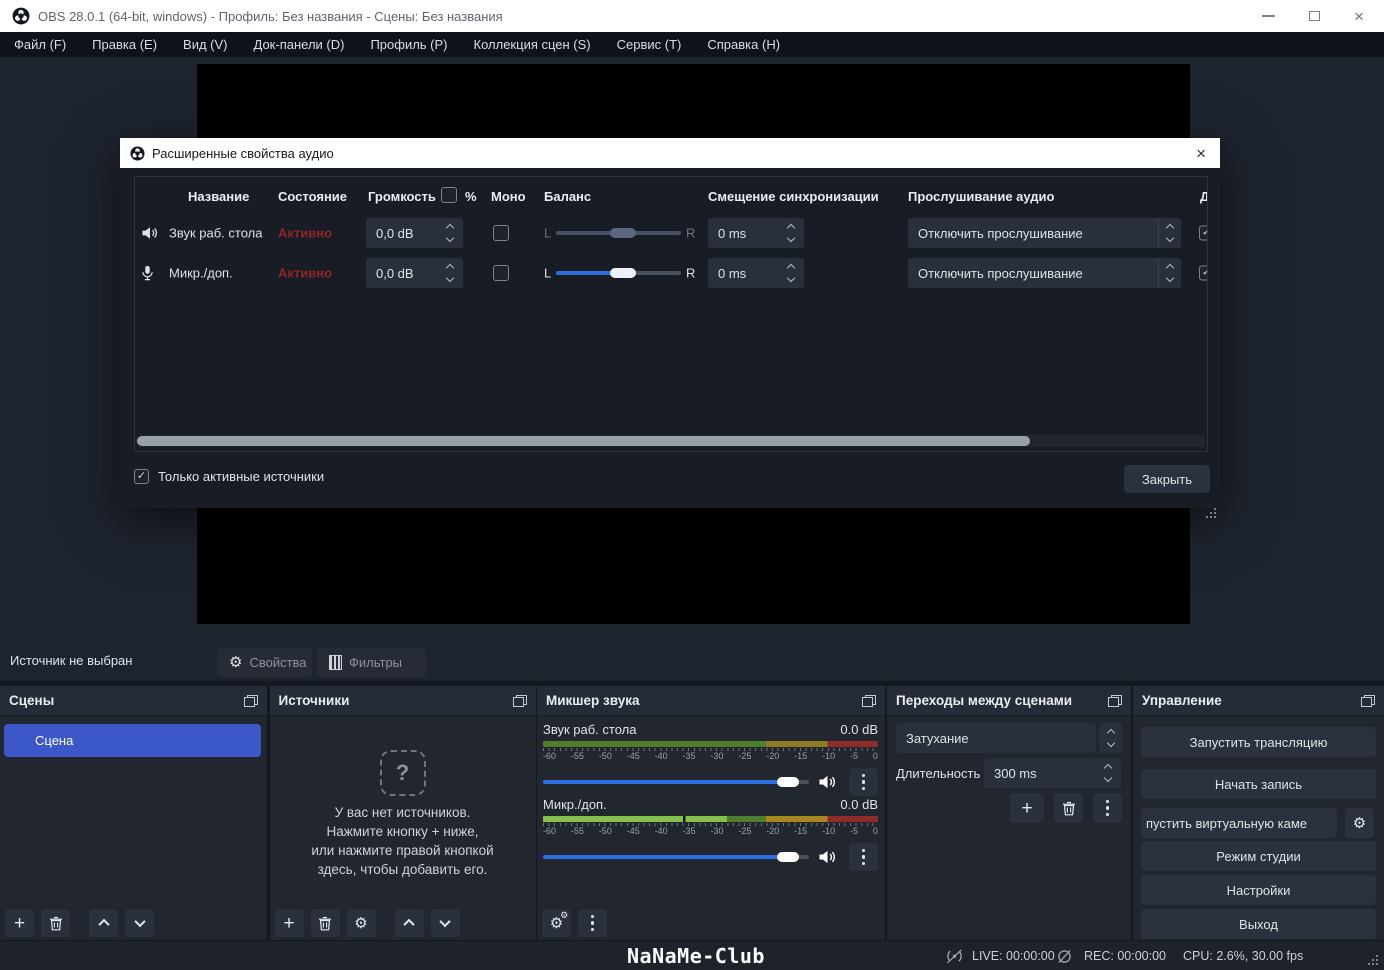  Describe the element at coordinates (1125, 956) in the screenshot. I see `record-time: REC: 00:00:00` at that location.